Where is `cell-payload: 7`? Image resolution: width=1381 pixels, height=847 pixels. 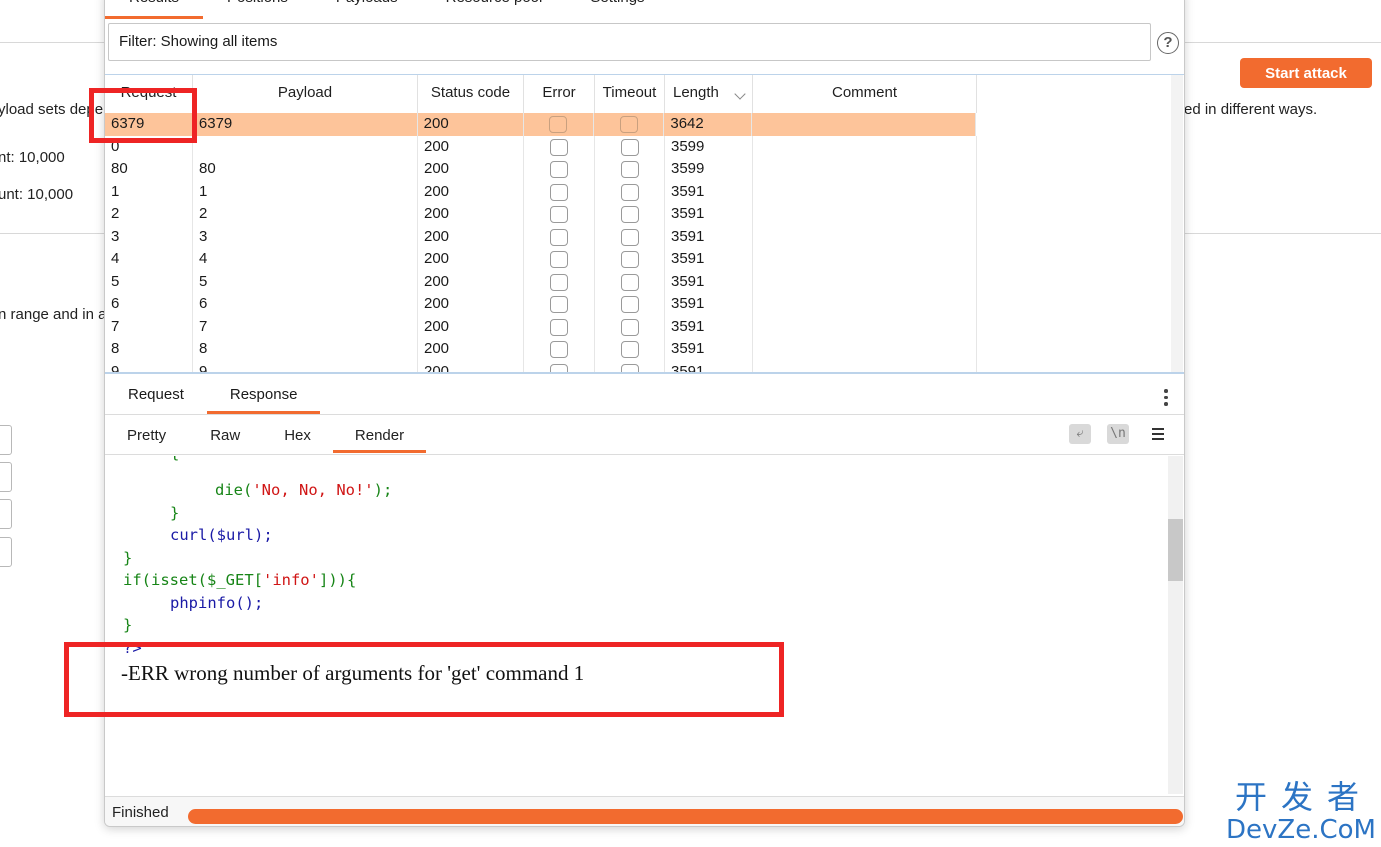
cell-payload: 7 is located at coordinates (305, 326).